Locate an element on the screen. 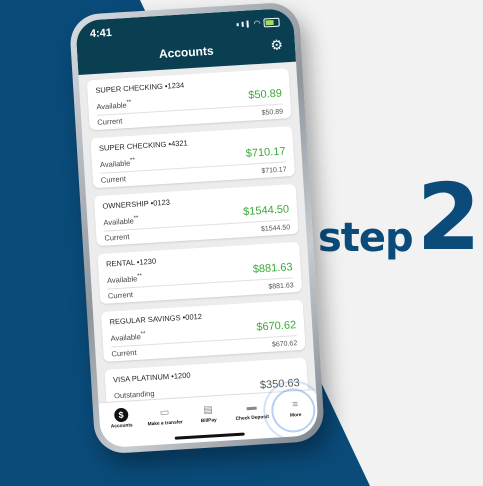 The height and width of the screenshot is (486, 483). billpay-icon: ▤ is located at coordinates (208, 409).